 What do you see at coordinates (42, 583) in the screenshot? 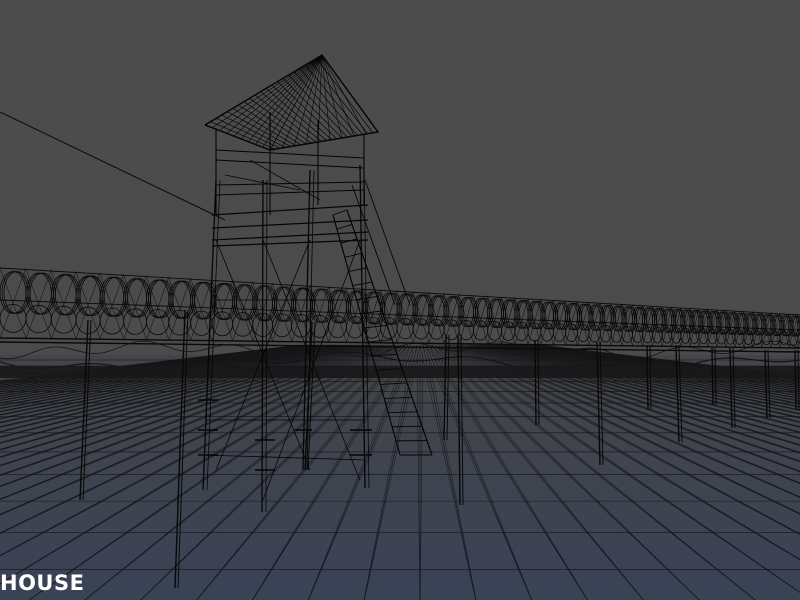
I see `watermark-logo: HOUSE` at bounding box center [42, 583].